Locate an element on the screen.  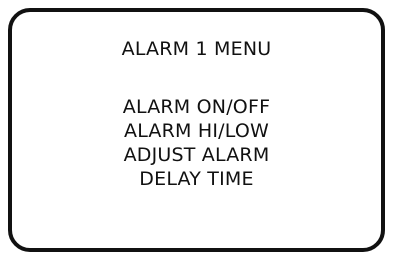
menu-item-alarm-hi-low: ALARM HI/LOW is located at coordinates (196, 131).